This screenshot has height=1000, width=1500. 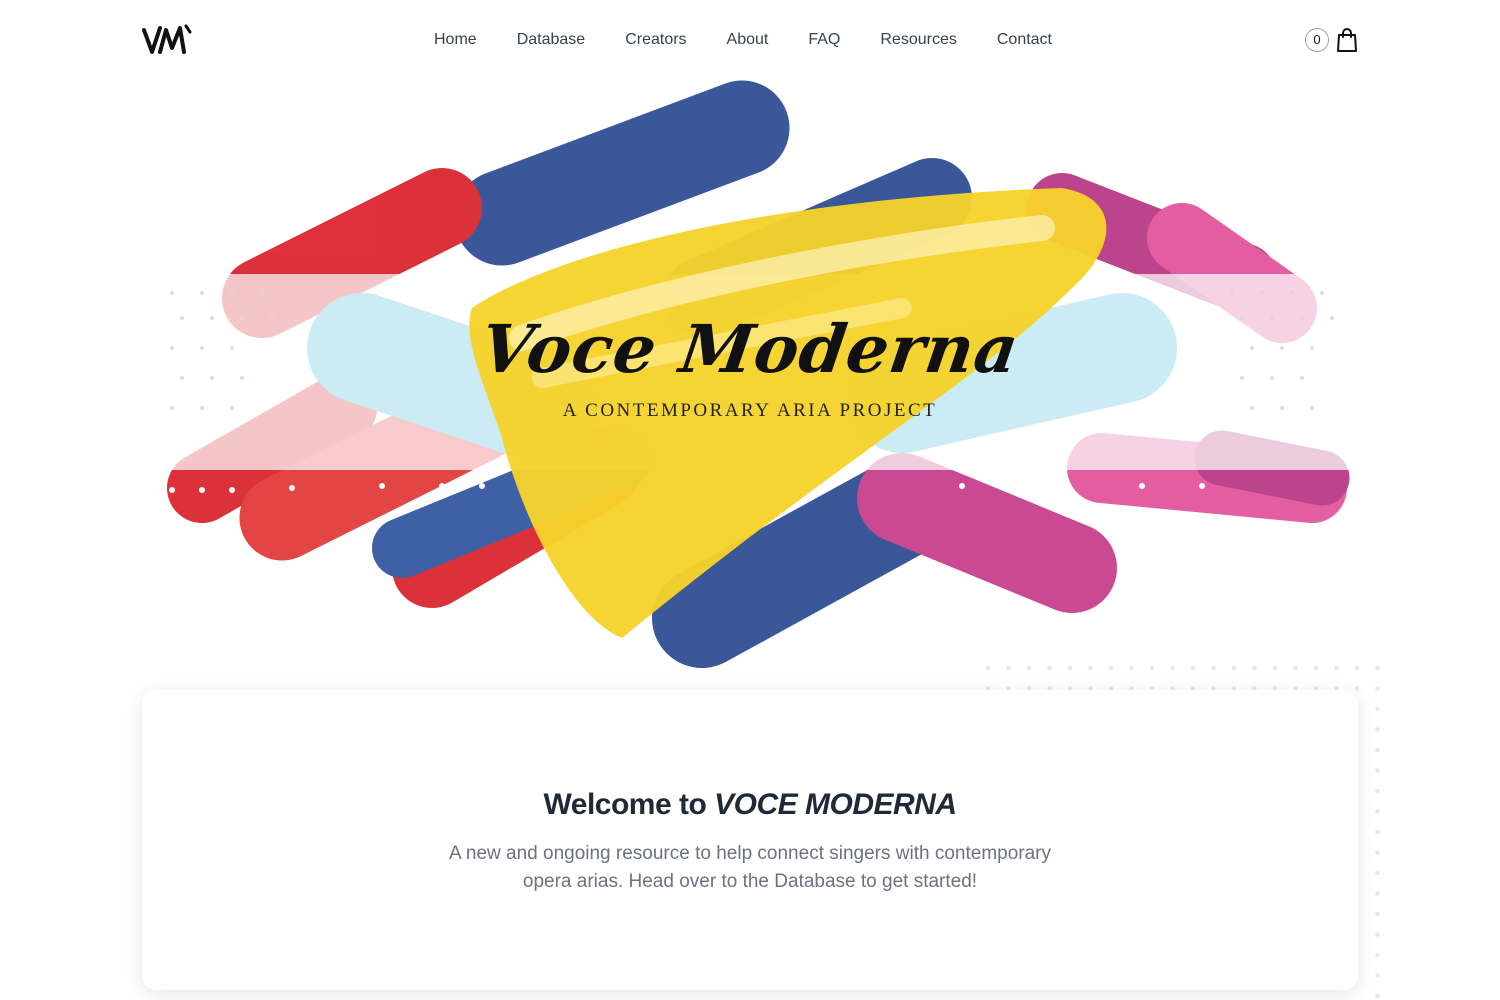 I want to click on nav-resources: Resources, so click(x=918, y=40).